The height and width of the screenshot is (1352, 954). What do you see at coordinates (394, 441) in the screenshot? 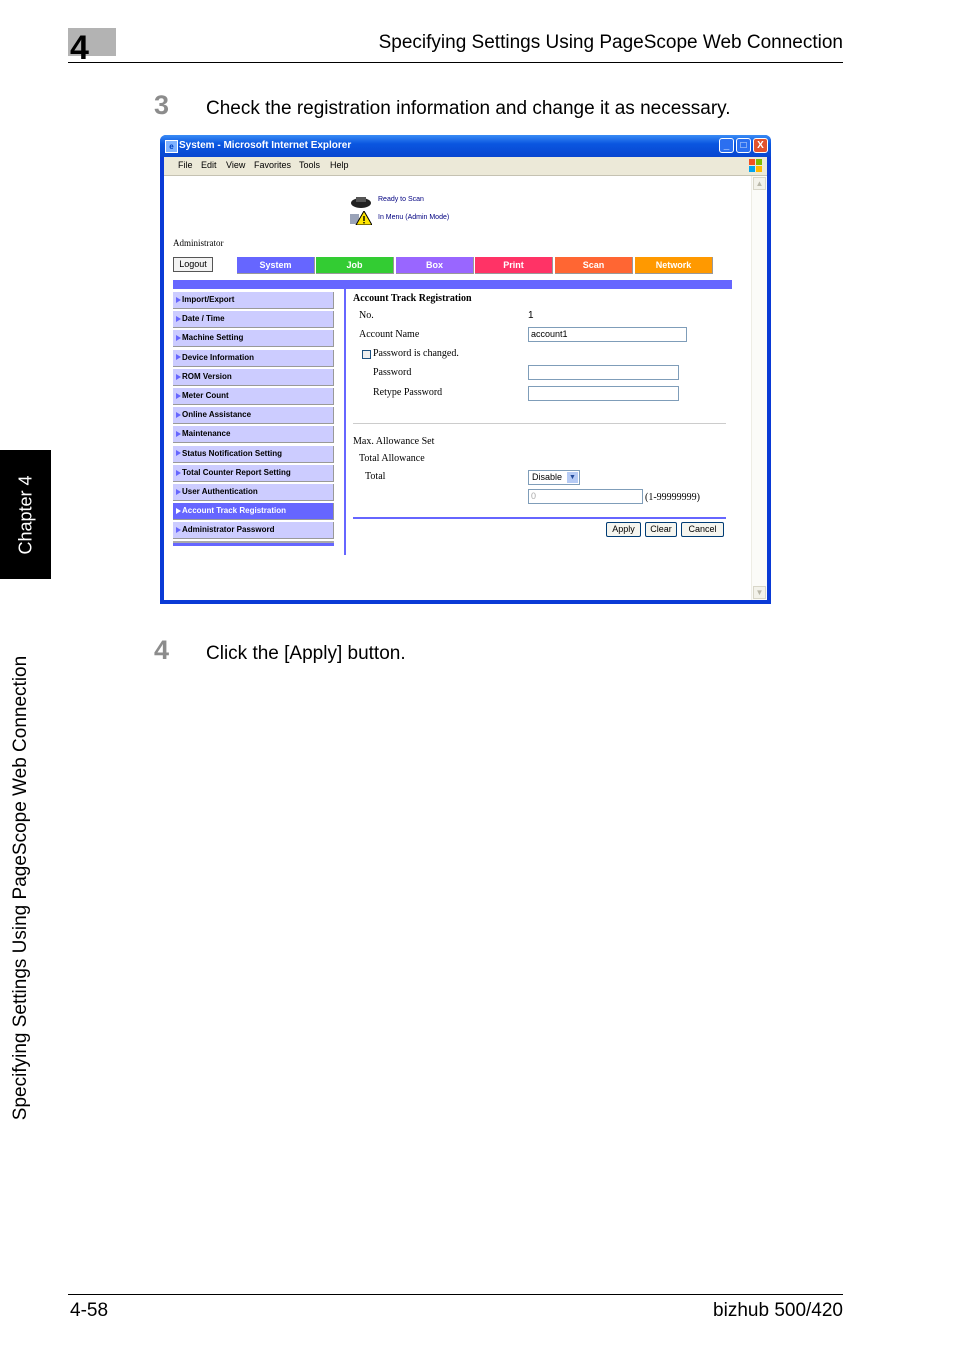
I see `max-allowance-label: Max. Allowance Set` at bounding box center [394, 441].